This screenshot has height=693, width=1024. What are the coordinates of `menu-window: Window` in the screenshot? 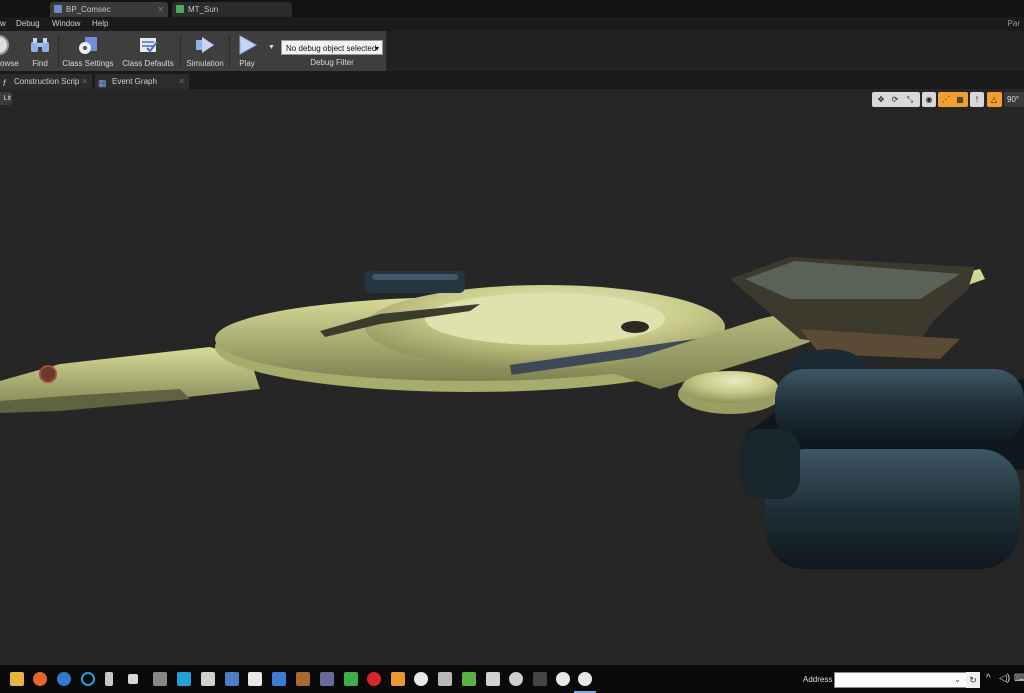 It's located at (66, 24).